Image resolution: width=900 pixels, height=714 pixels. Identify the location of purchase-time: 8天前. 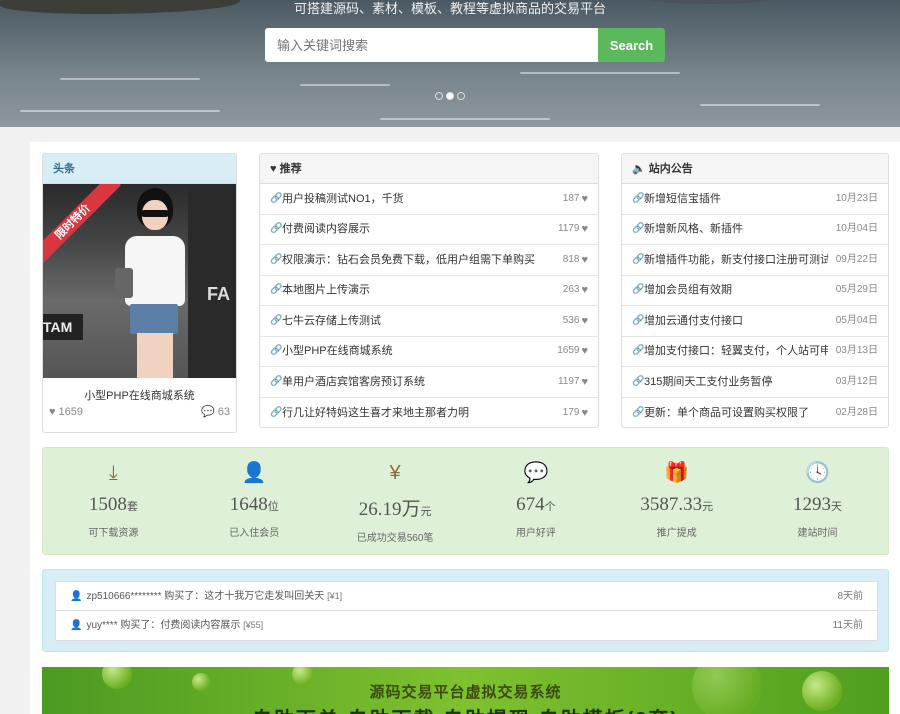
(850, 596).